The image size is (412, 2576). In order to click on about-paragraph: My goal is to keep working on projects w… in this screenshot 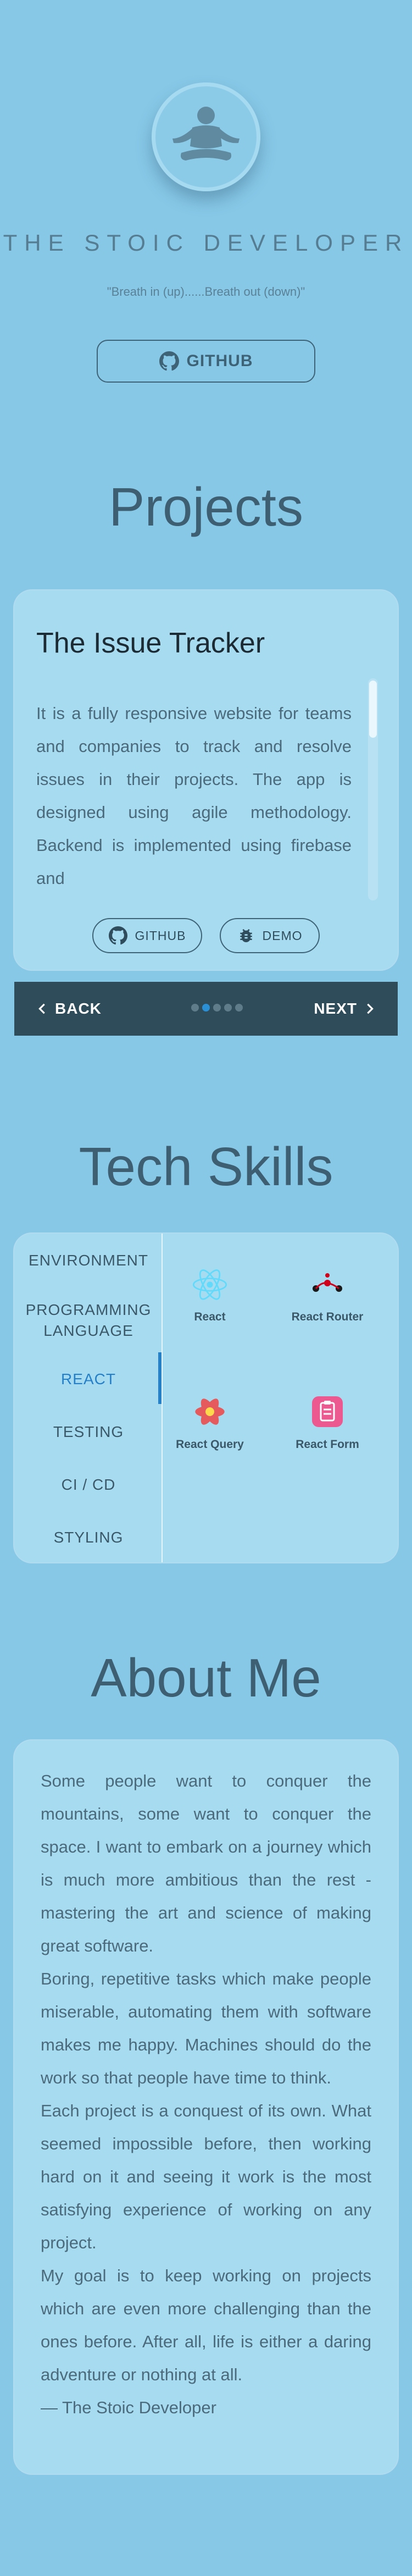, I will do `click(206, 2325)`.